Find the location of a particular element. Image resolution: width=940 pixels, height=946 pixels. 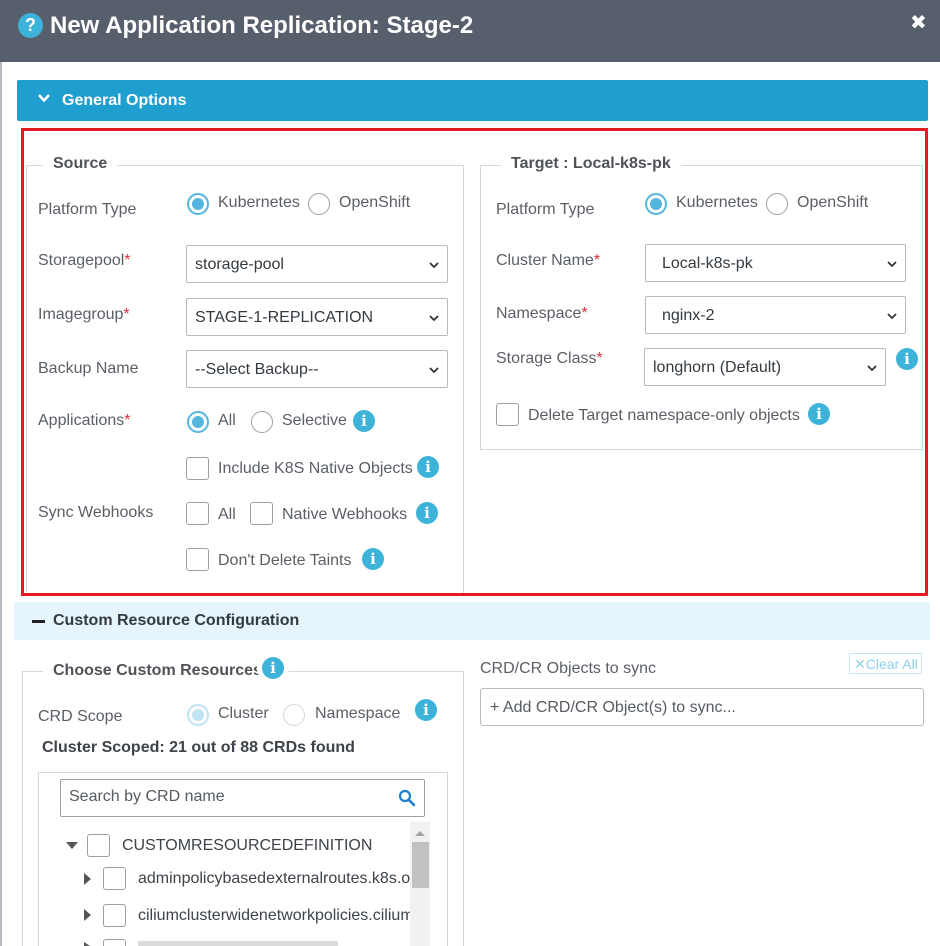

webhooks-all-checkbox is located at coordinates (197, 513).